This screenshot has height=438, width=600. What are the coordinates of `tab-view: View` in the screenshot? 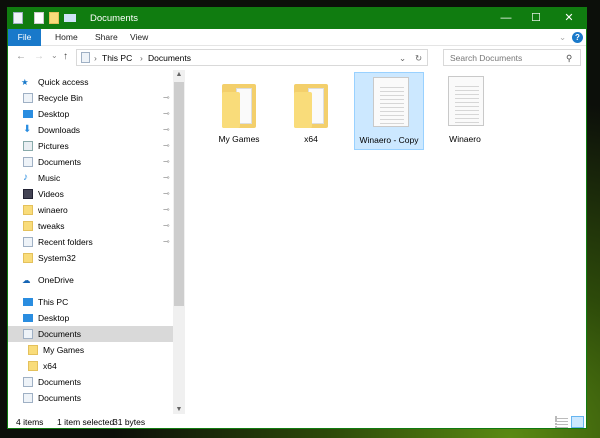 It's located at (139, 37).